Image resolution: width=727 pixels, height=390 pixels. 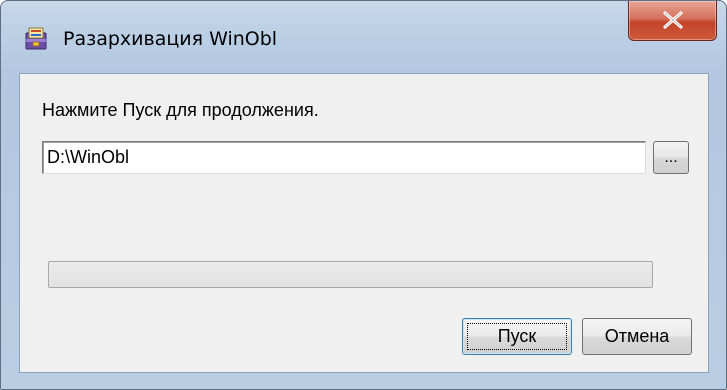 I want to click on instruction-label: Нажмите Пуск для продолжения., so click(x=180, y=110).